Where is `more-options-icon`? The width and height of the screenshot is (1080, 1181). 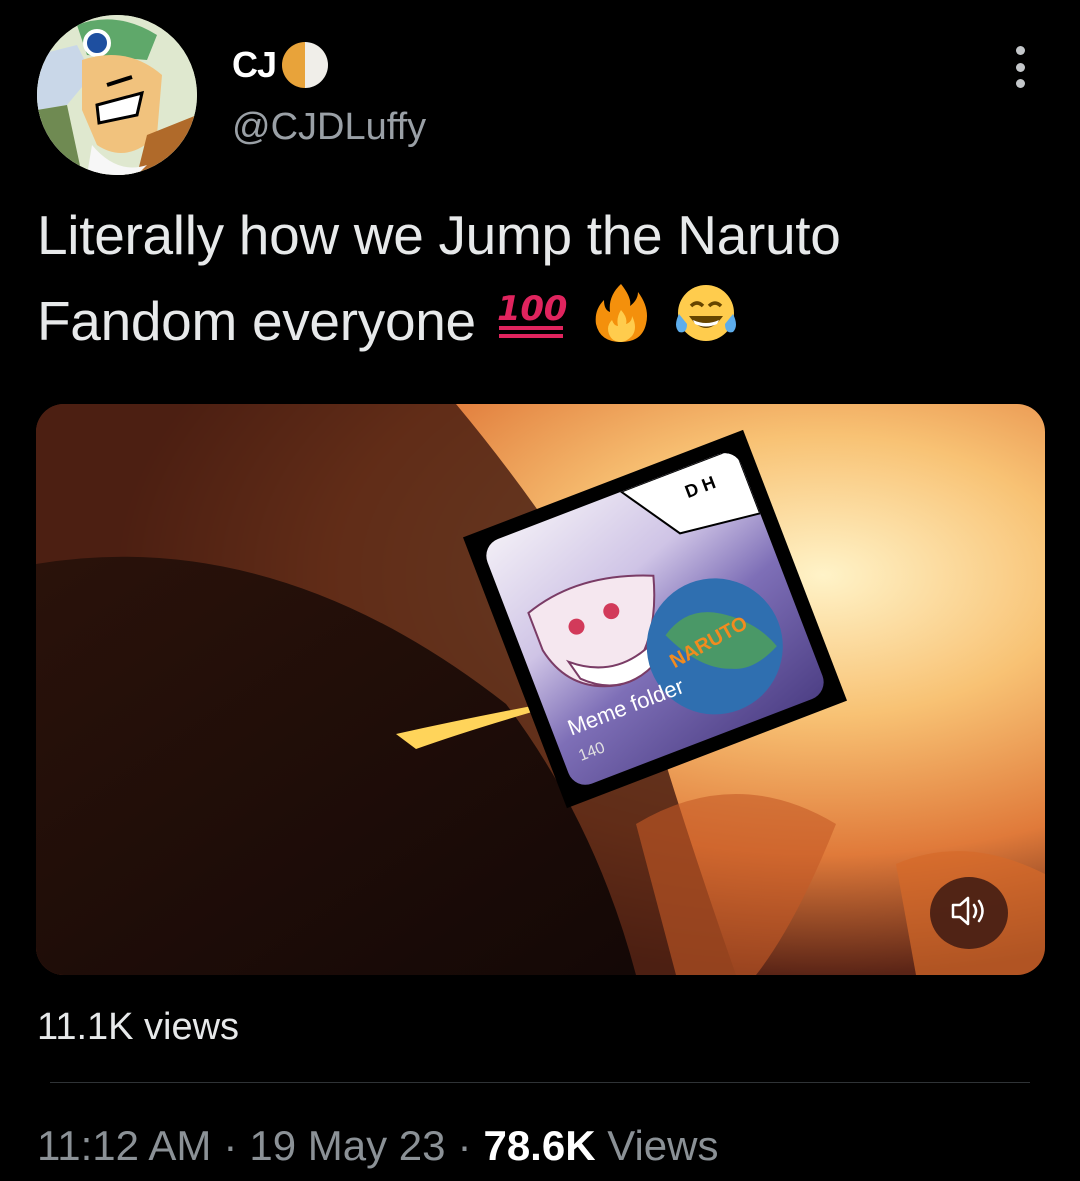
more-options-icon is located at coordinates (1020, 67).